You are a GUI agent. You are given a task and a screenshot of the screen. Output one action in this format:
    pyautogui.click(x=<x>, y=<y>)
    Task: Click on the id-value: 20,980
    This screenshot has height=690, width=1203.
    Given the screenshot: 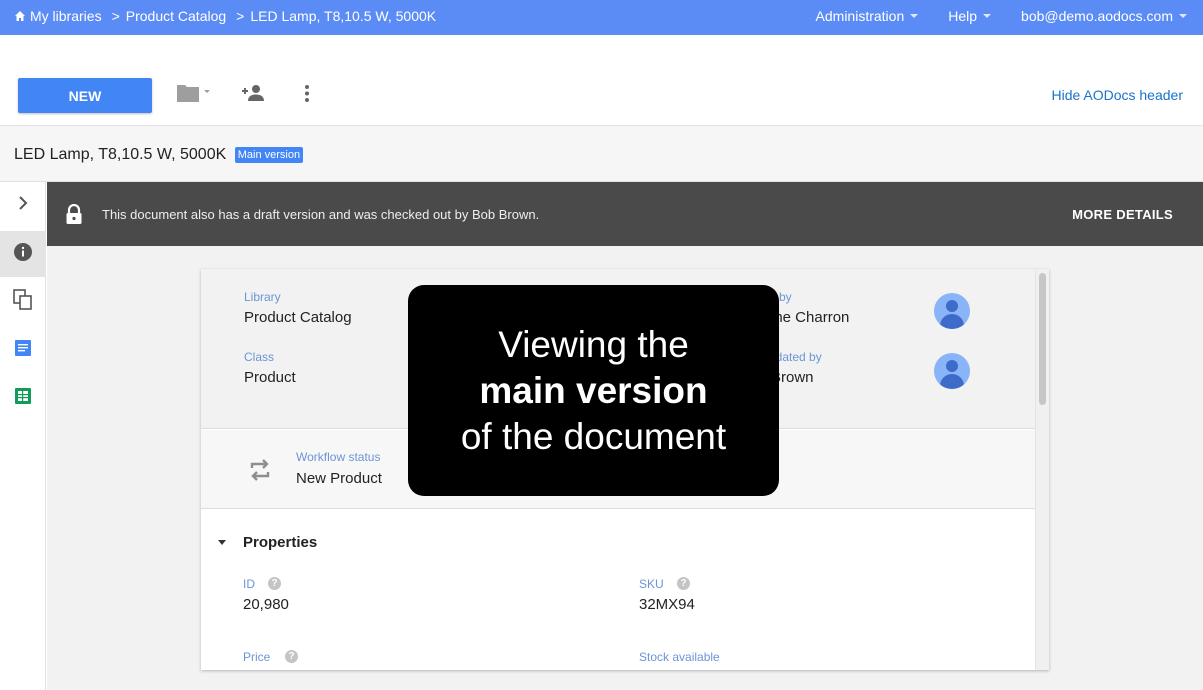 What is the action you would take?
    pyautogui.click(x=266, y=604)
    